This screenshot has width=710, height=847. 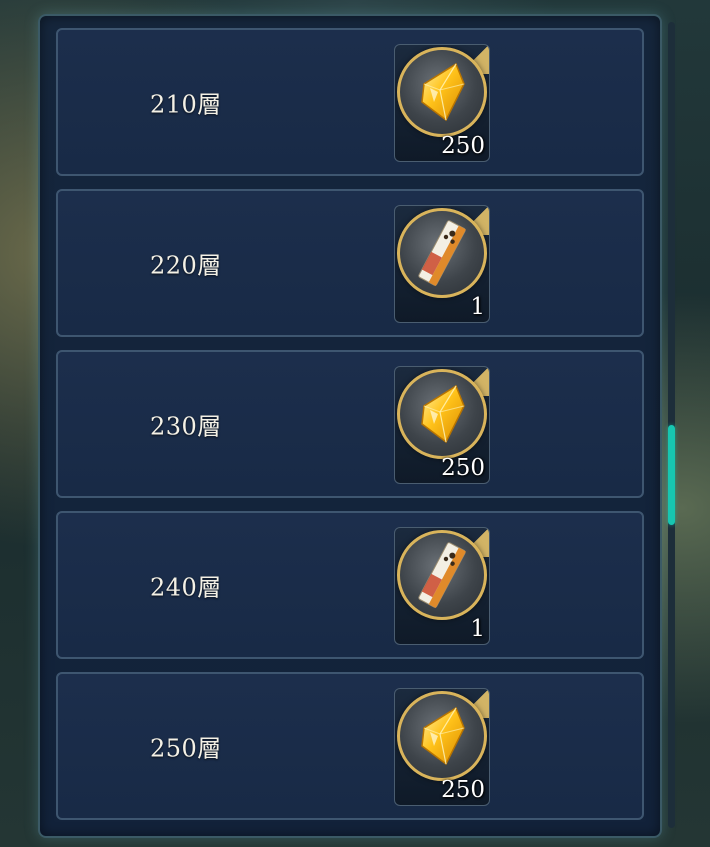 I want to click on floor-label: 210層, so click(x=186, y=104).